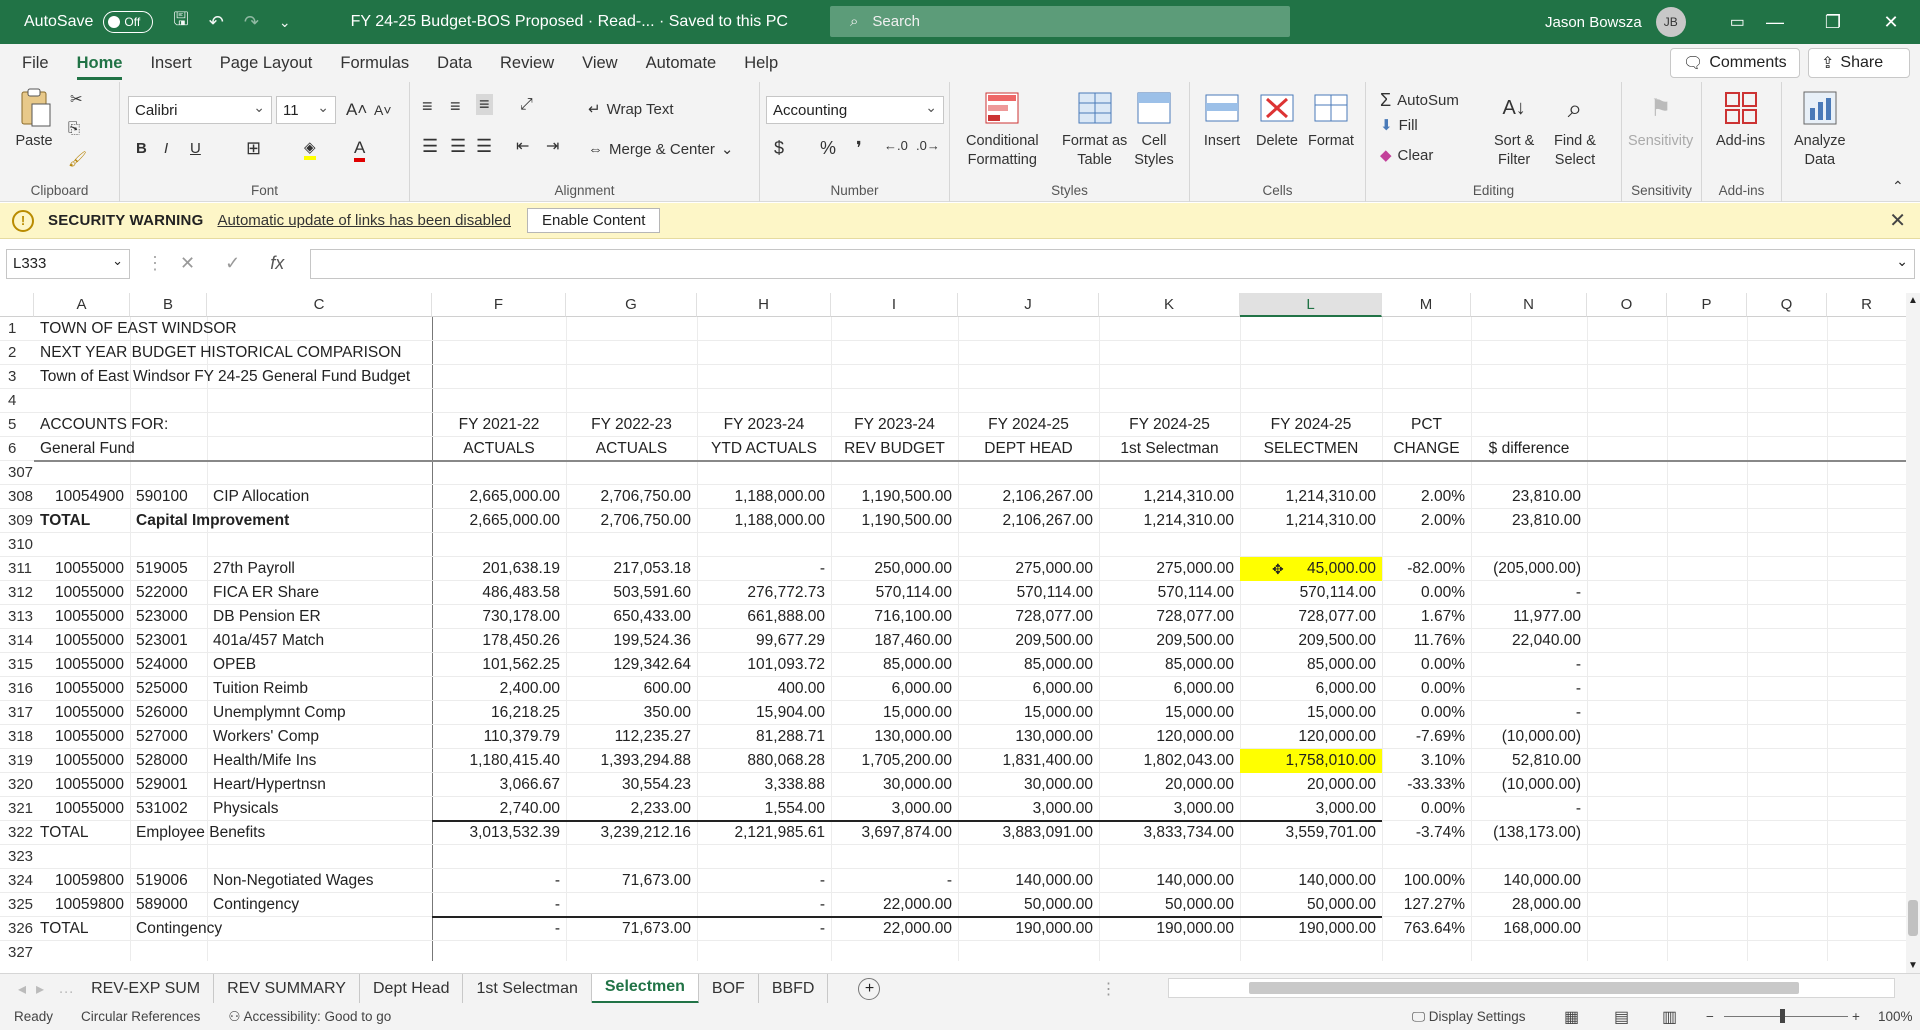 This screenshot has width=1920, height=1030. Describe the element at coordinates (17, 833) in the screenshot. I see `row-header: 322` at that location.